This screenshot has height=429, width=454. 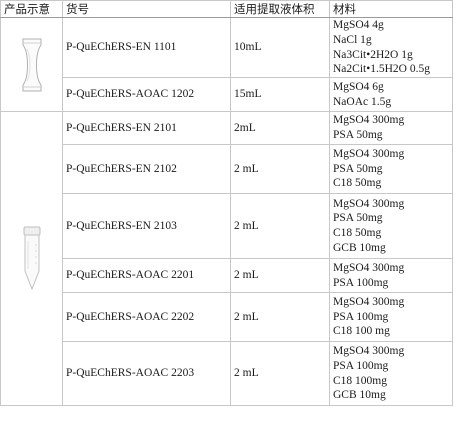 I want to click on material-line: C18 100 mg, so click(x=361, y=331).